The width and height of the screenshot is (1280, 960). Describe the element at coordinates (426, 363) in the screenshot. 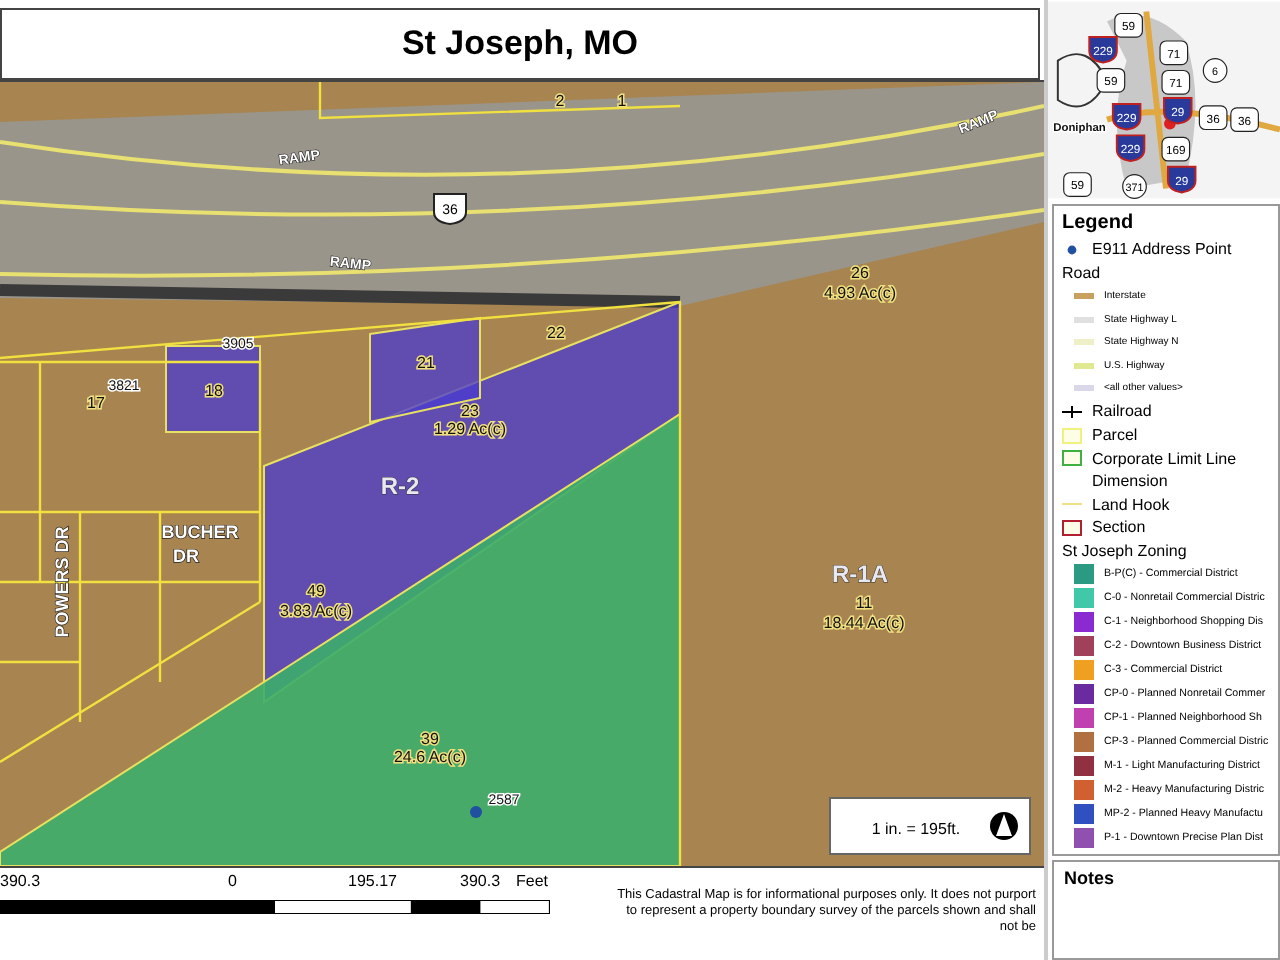

I see `parcel-label: 21` at that location.